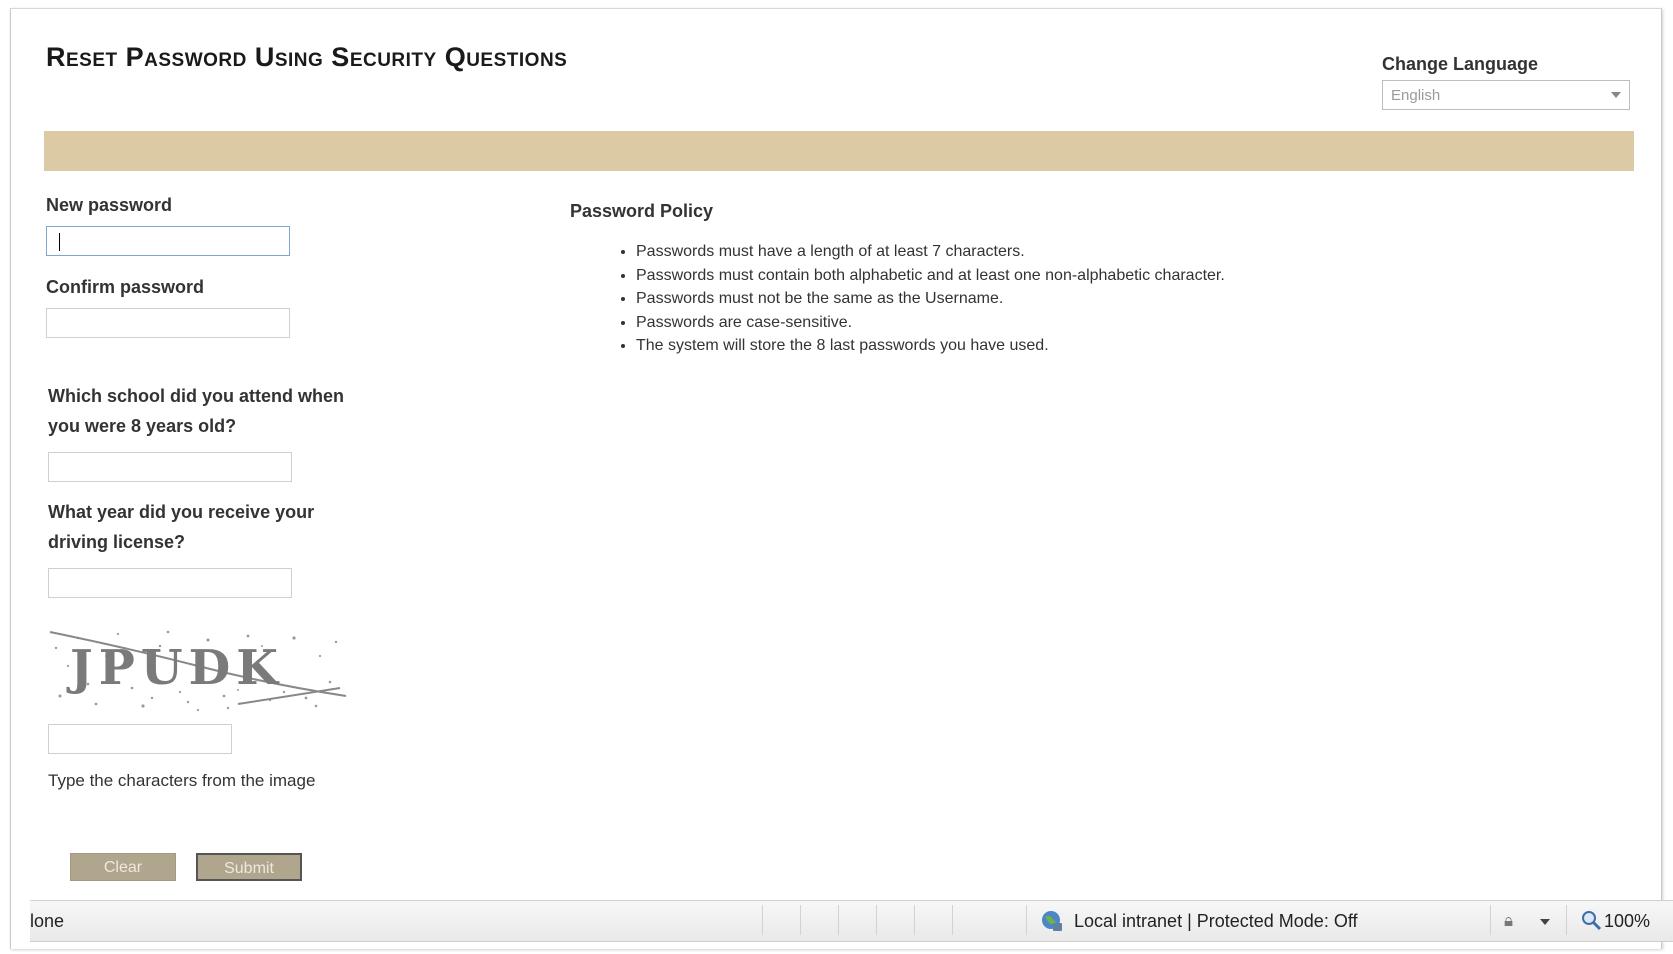 The width and height of the screenshot is (1673, 954). Describe the element at coordinates (175, 668) in the screenshot. I see `captcha-text: JPUDK` at that location.